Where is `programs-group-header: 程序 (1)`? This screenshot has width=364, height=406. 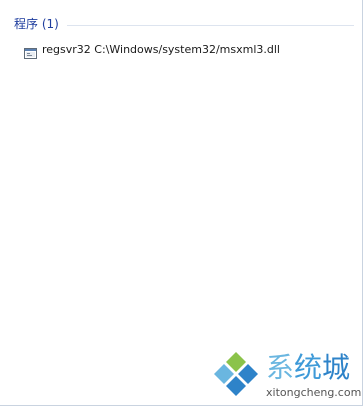 programs-group-header: 程序 (1) is located at coordinates (184, 24).